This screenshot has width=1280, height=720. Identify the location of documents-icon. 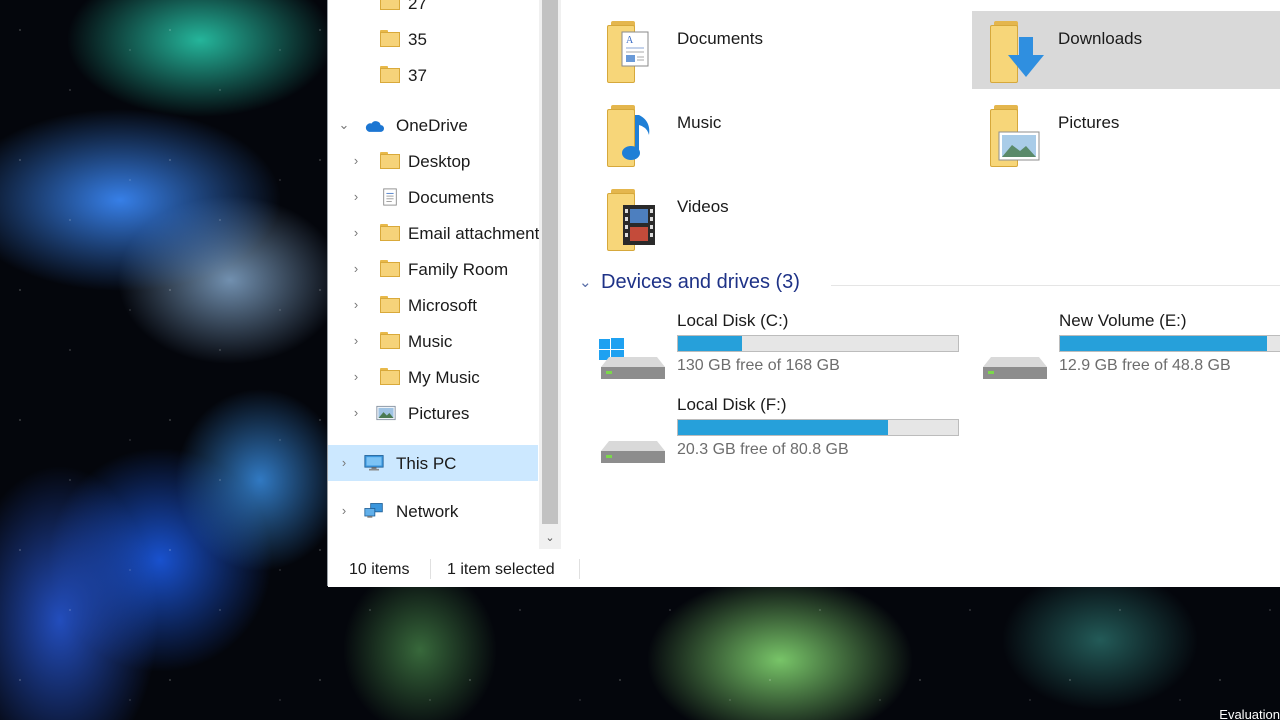
(390, 197).